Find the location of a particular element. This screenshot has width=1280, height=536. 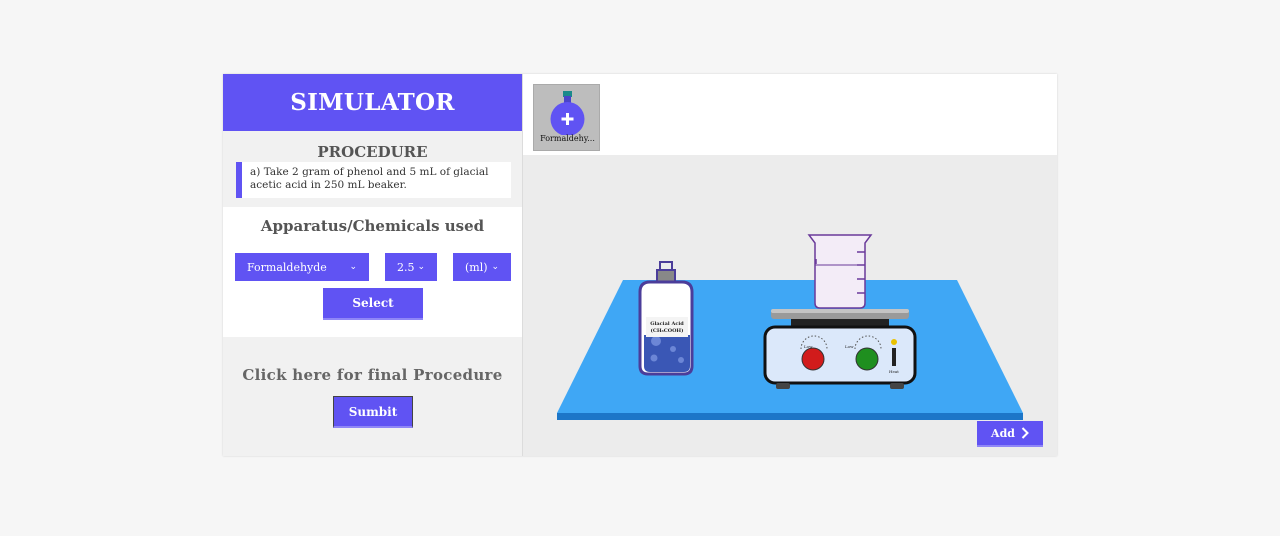

chemical-select-value: Formaldehyde is located at coordinates (287, 267).